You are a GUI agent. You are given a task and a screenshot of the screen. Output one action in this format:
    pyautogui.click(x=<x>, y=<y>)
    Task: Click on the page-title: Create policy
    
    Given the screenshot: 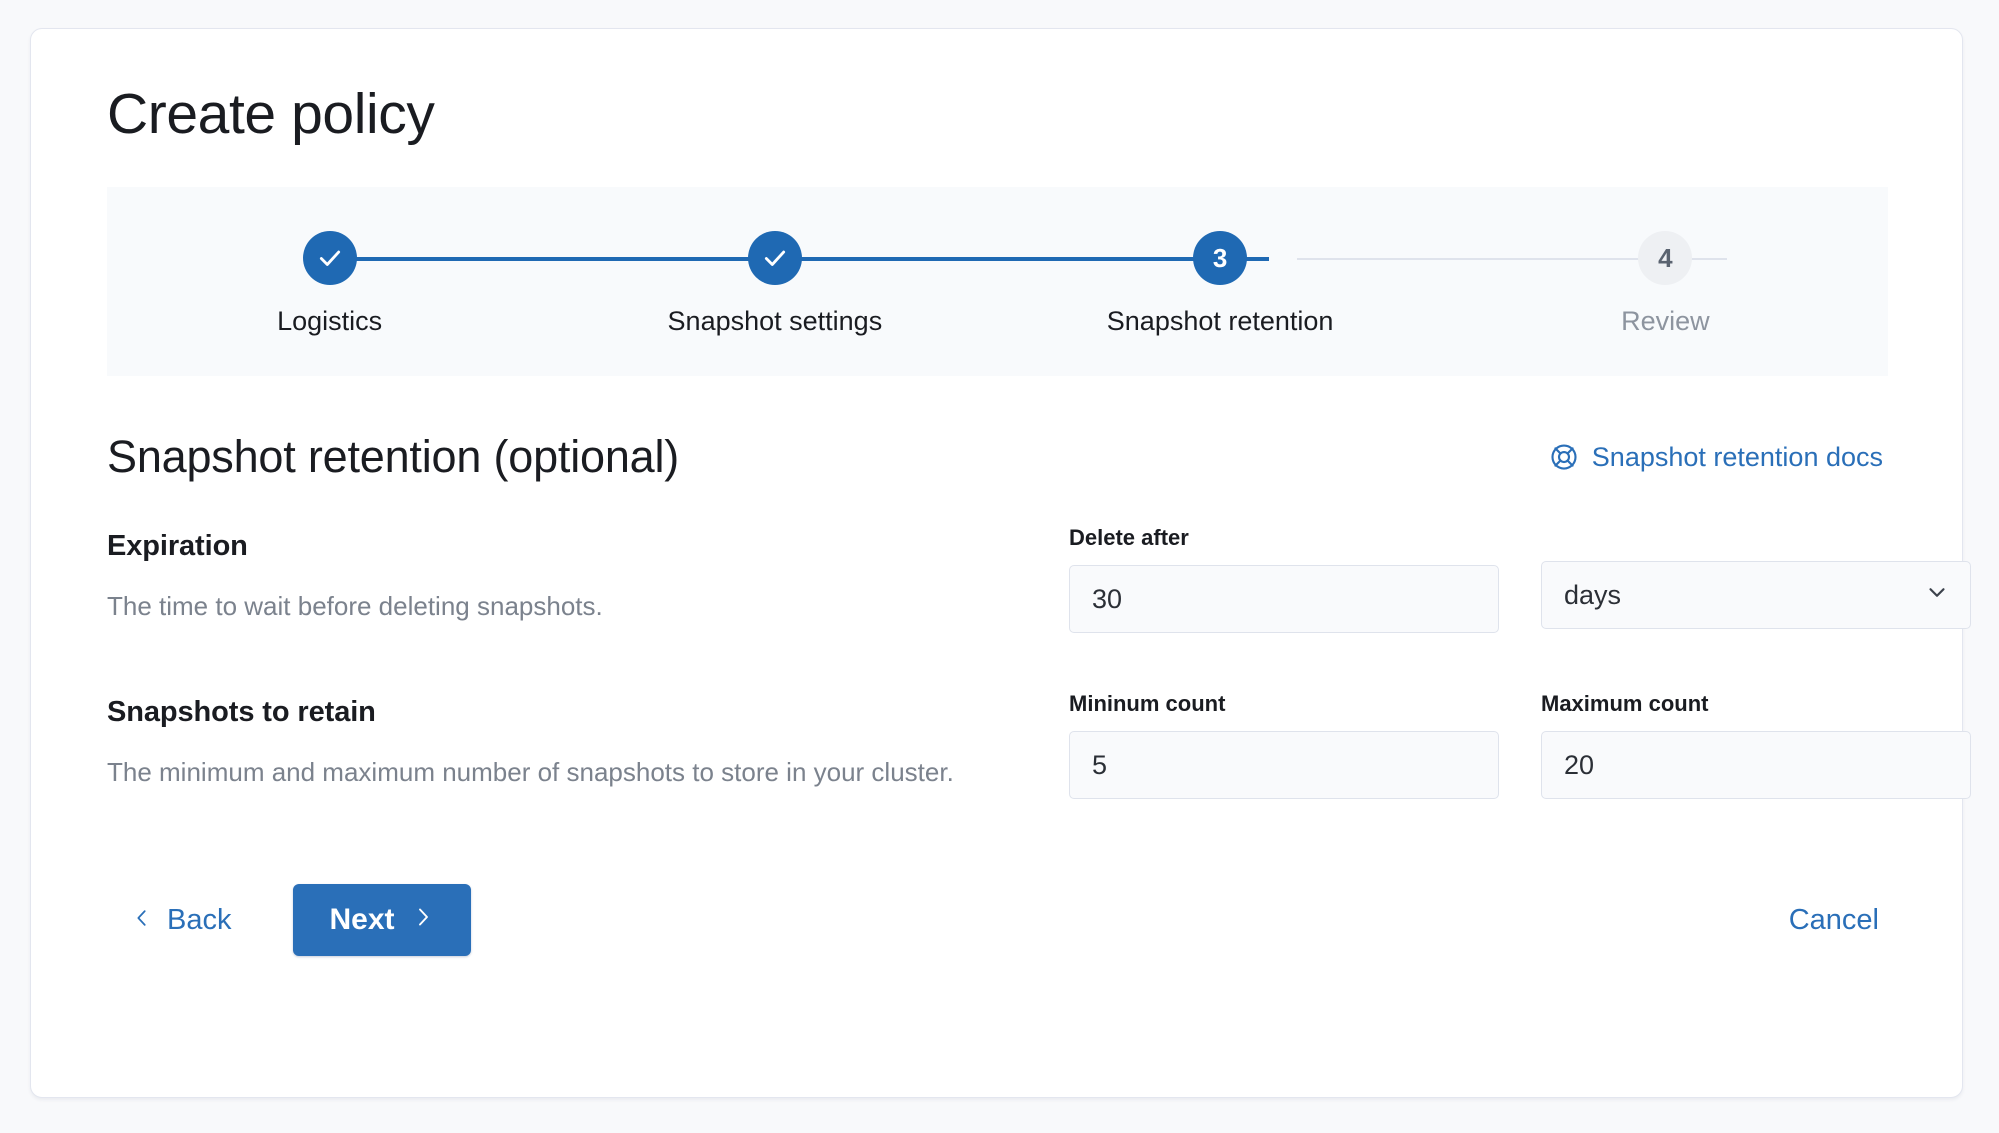 What is the action you would take?
    pyautogui.click(x=271, y=114)
    